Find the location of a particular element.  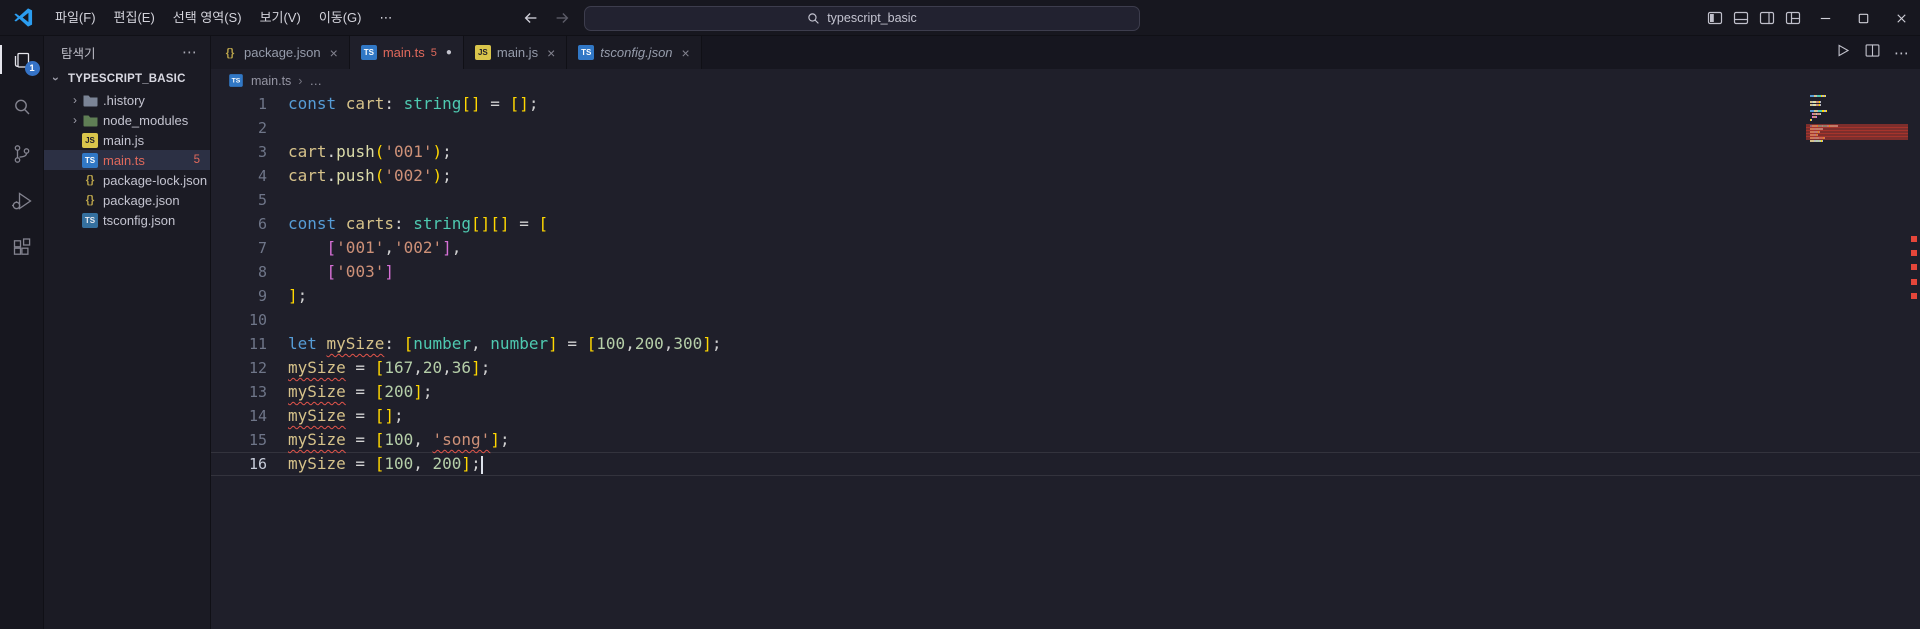

code-line-9: 9]; is located at coordinates (1065, 296).